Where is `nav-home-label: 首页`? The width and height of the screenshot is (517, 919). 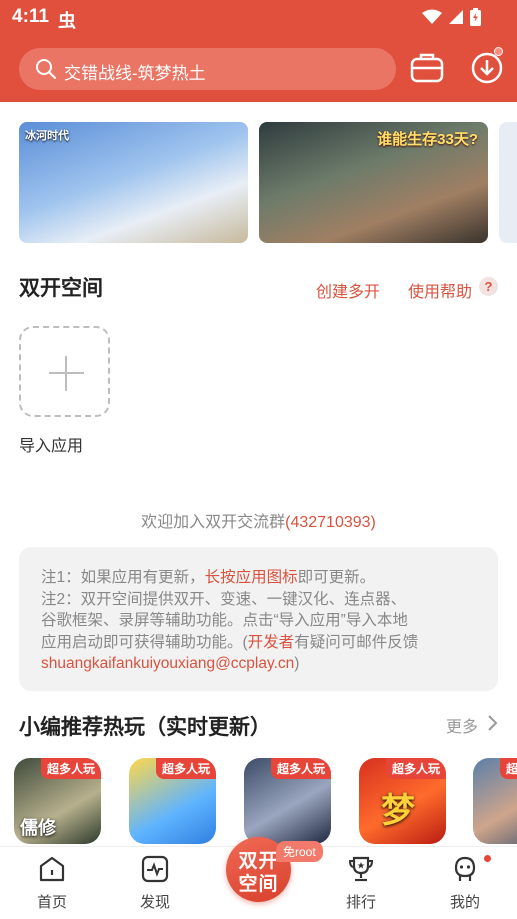 nav-home-label: 首页 is located at coordinates (51, 902).